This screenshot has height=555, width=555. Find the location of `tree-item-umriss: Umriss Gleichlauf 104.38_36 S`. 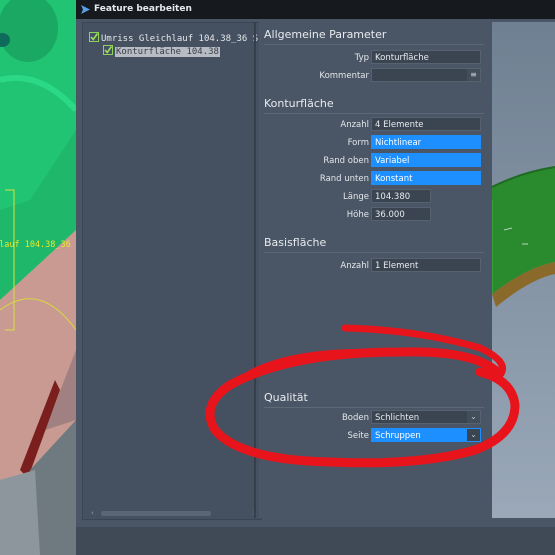

tree-item-umriss: Umriss Gleichlauf 104.38_36 S is located at coordinates (173, 38).